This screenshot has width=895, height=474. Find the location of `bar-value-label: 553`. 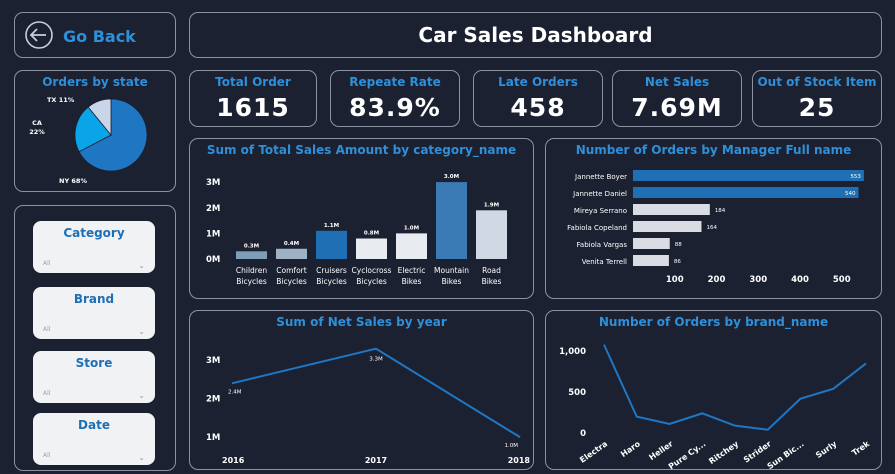

bar-value-label: 553 is located at coordinates (855, 177).